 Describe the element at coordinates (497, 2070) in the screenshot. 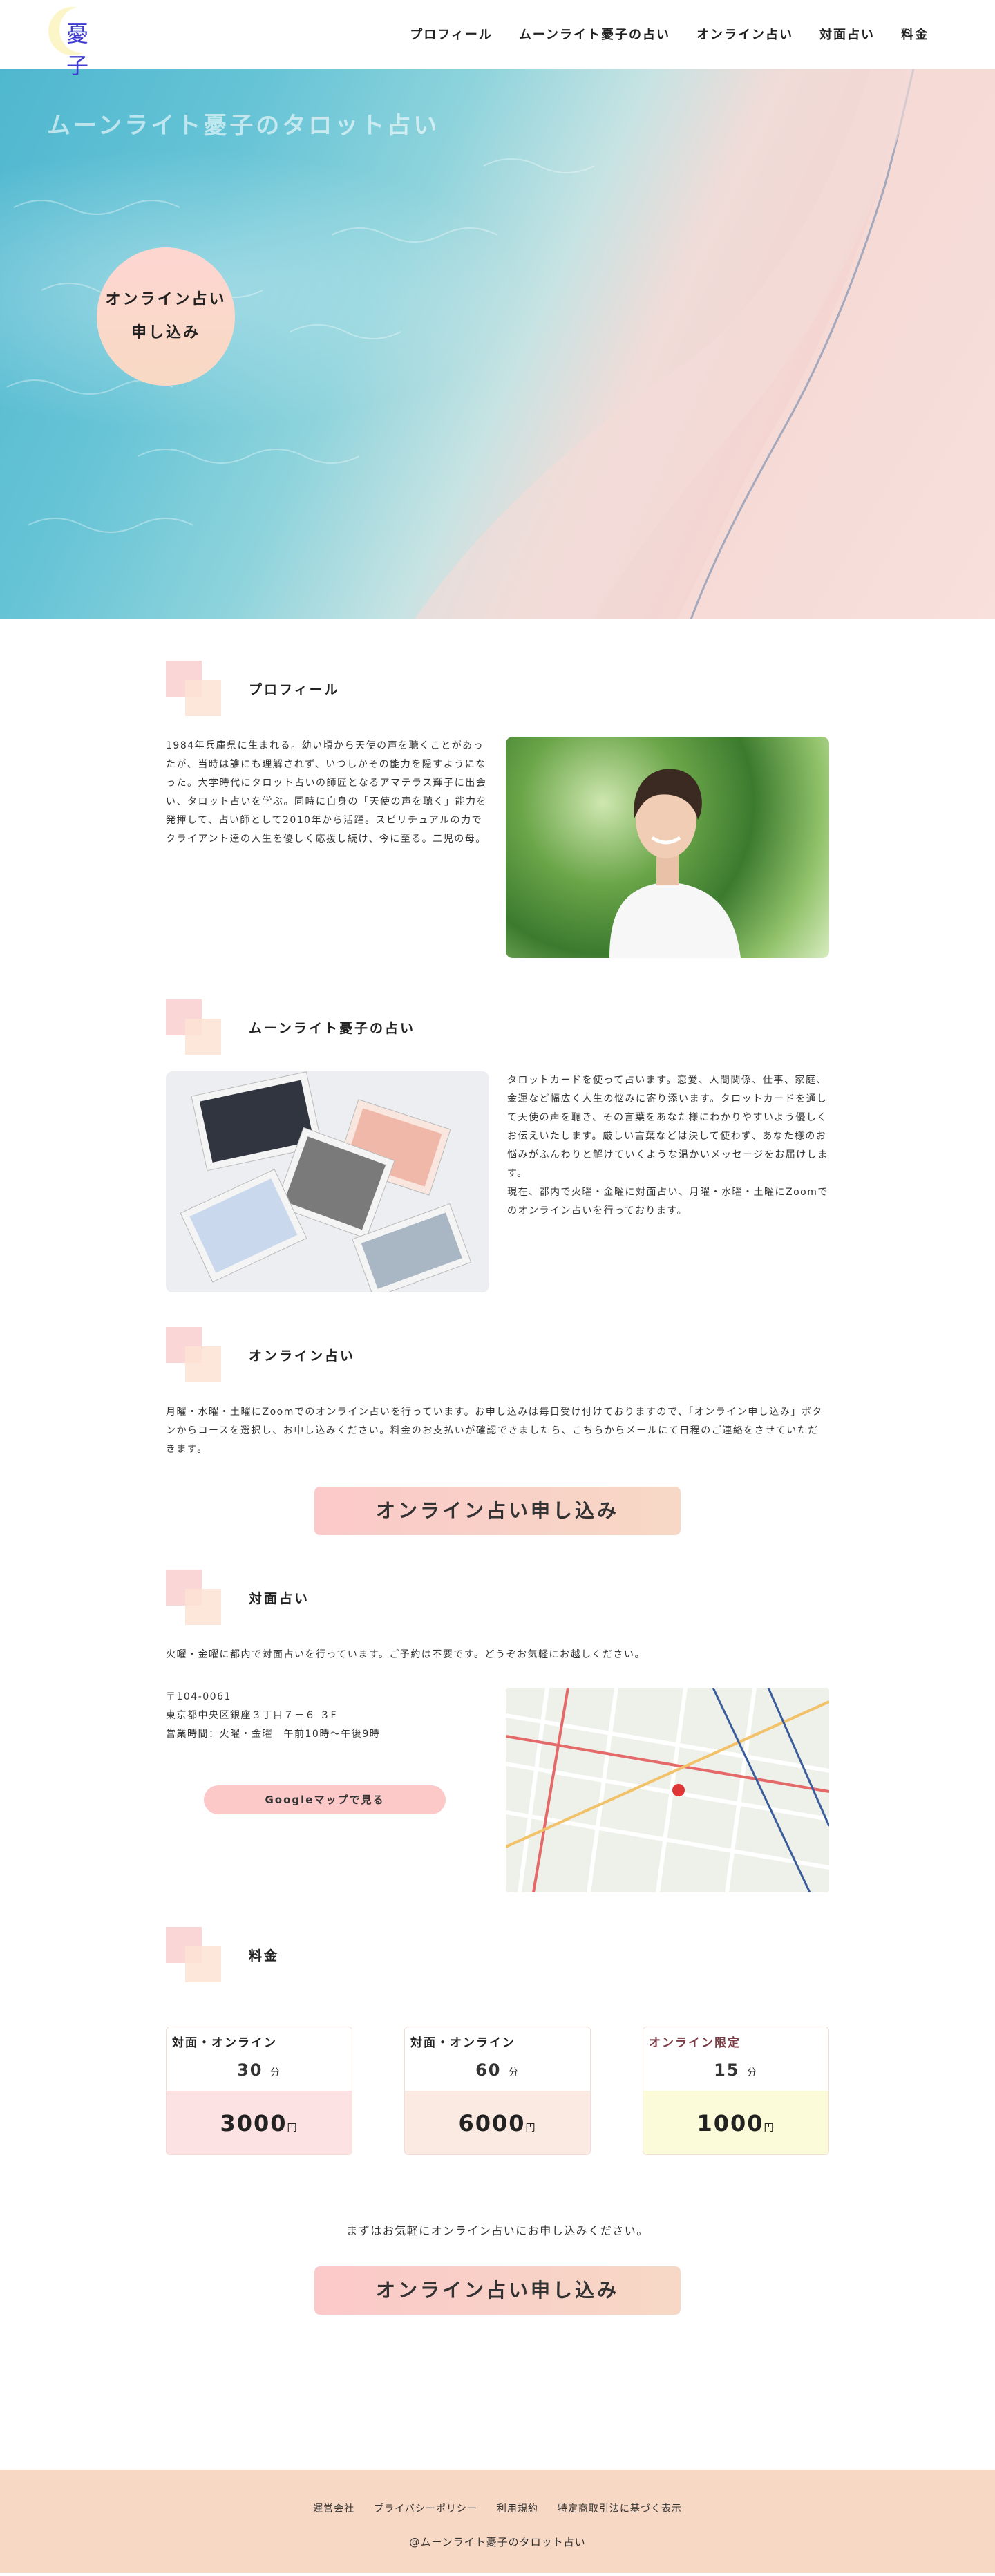

I see `plan-duration: 60 分` at that location.